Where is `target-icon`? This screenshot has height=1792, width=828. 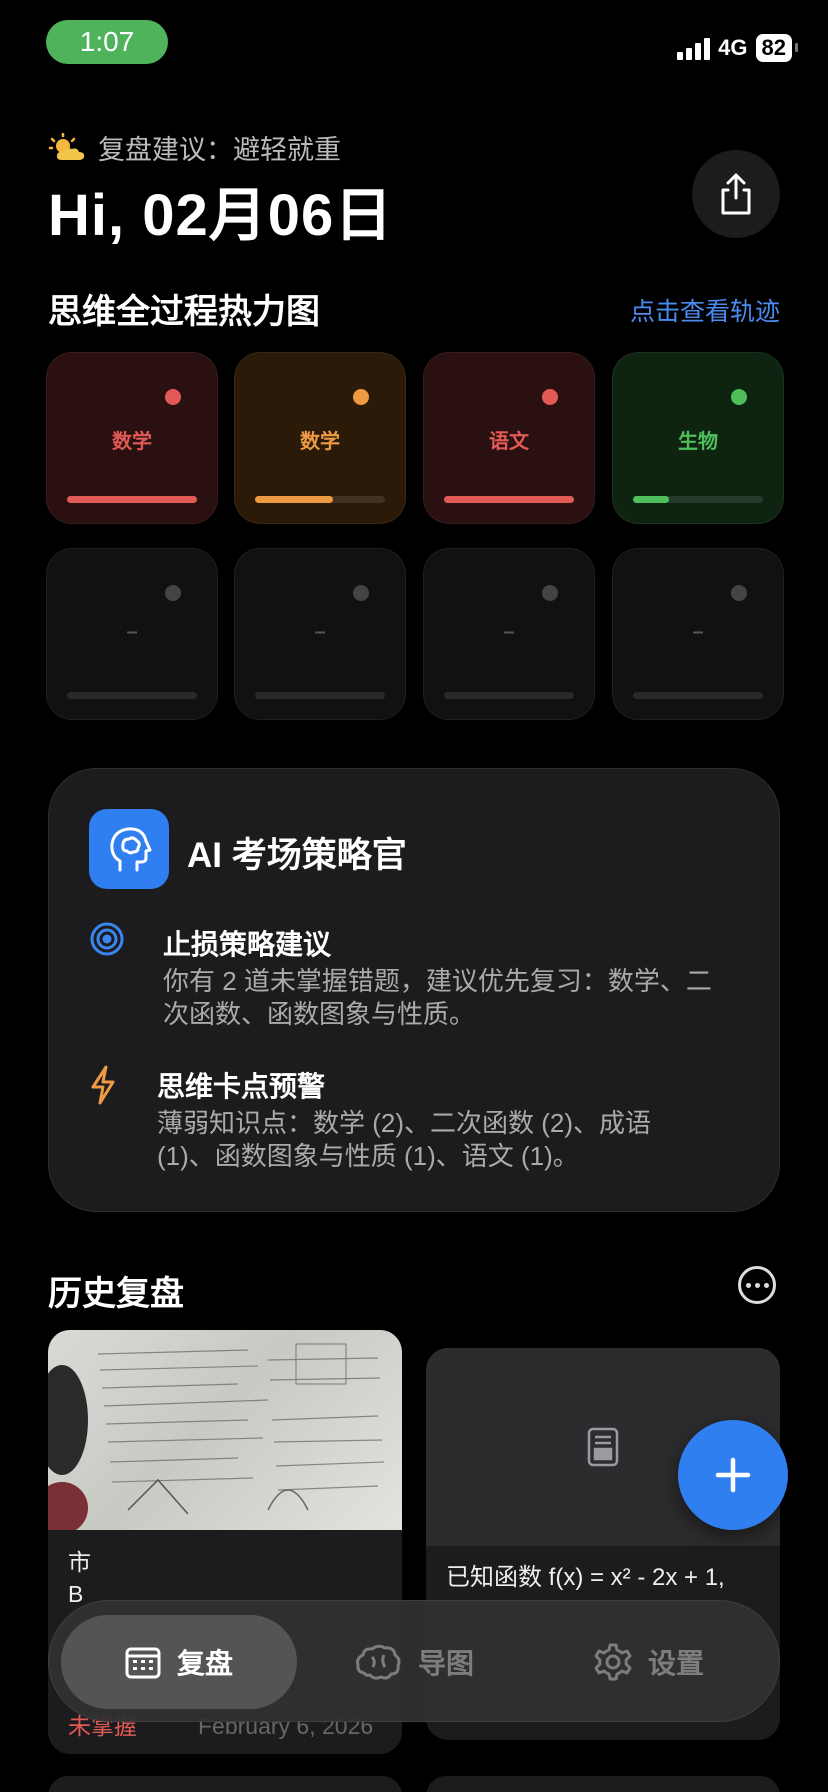 target-icon is located at coordinates (107, 939).